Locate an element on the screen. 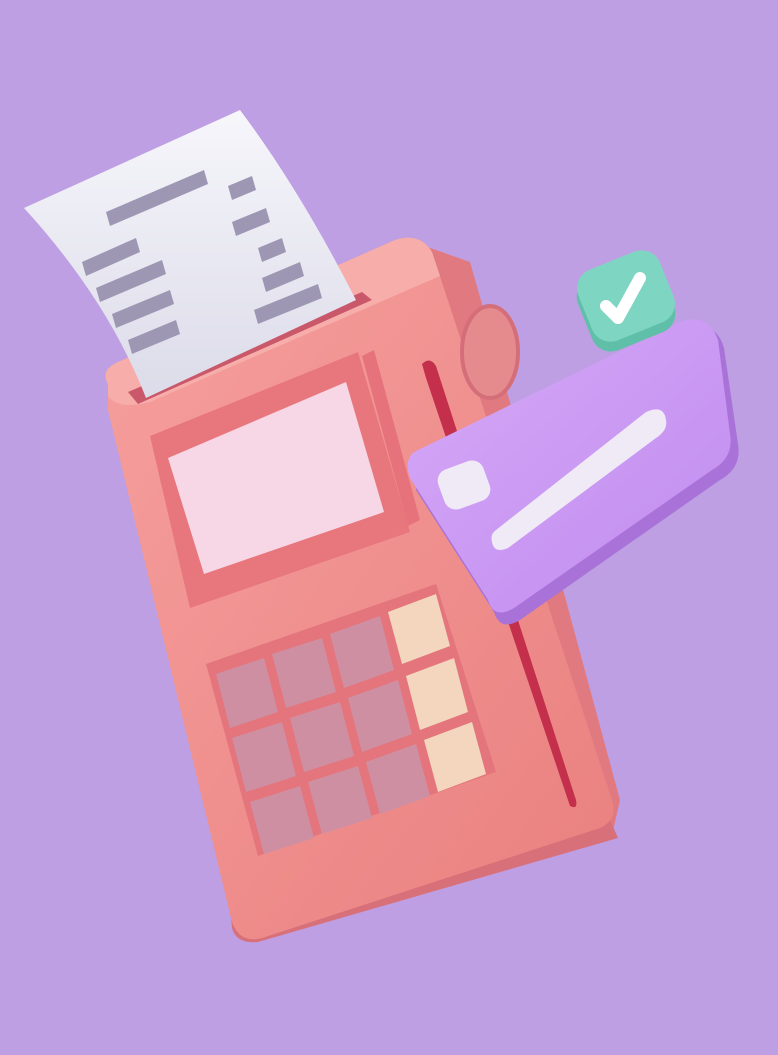 The width and height of the screenshot is (778, 1055). side-knob is located at coordinates (490, 352).